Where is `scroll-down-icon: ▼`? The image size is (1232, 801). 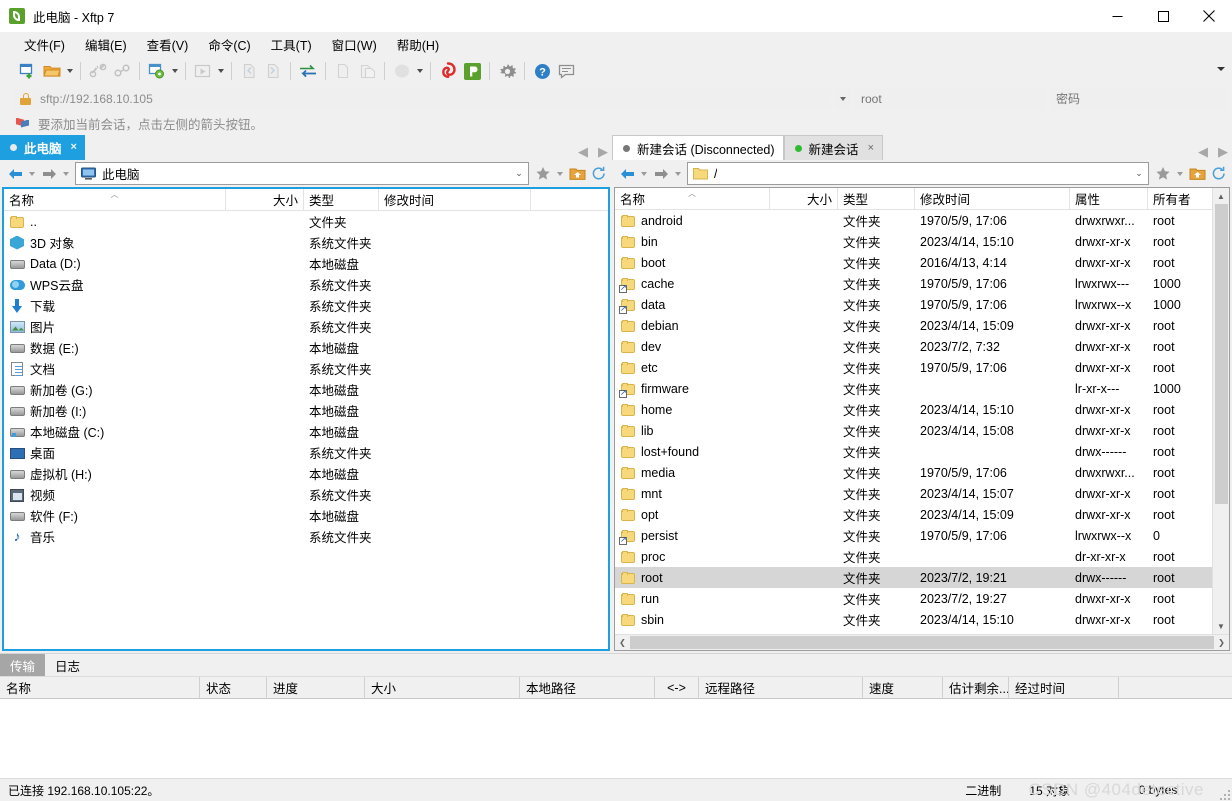
scroll-down-icon: ▼ is located at coordinates (1221, 626).